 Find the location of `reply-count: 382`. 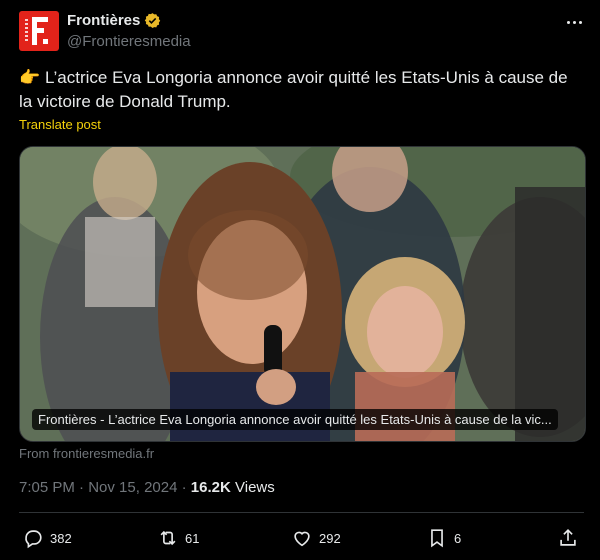

reply-count: 382 is located at coordinates (61, 538).